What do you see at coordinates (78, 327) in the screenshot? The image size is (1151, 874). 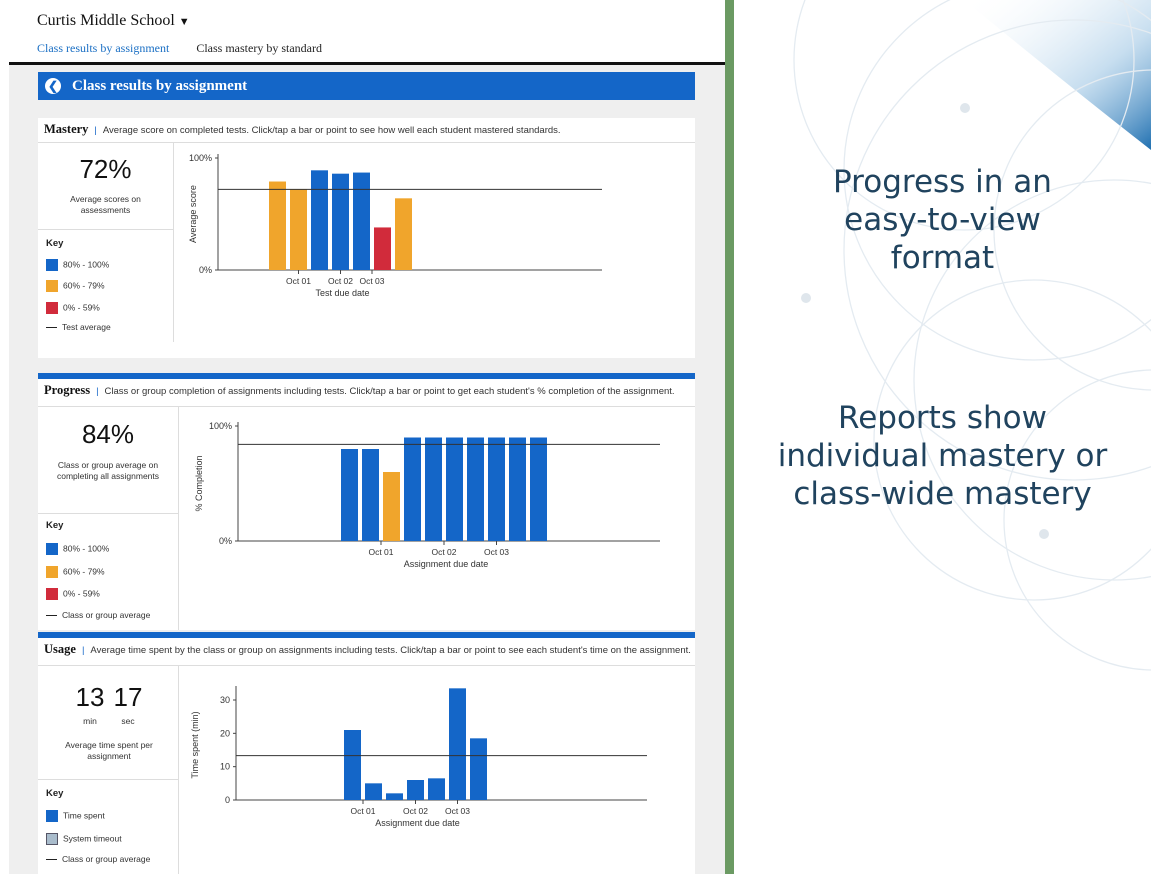 I see `key-item-average: Test average` at bounding box center [78, 327].